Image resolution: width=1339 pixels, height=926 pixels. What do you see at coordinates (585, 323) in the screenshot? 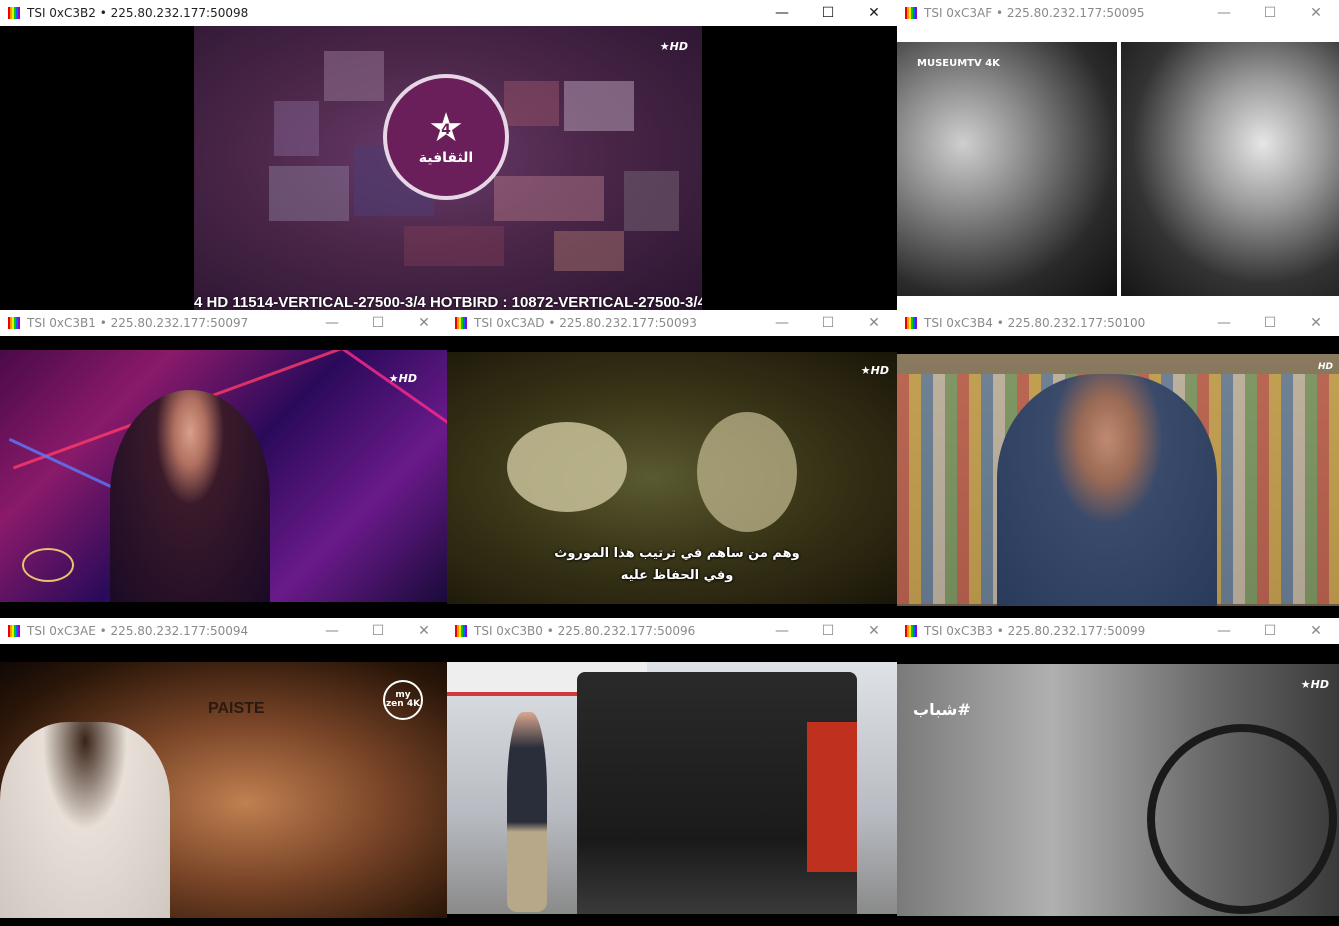
I see `window-title: TSI 0xC3AD • 225.80.232.177:50093` at bounding box center [585, 323].